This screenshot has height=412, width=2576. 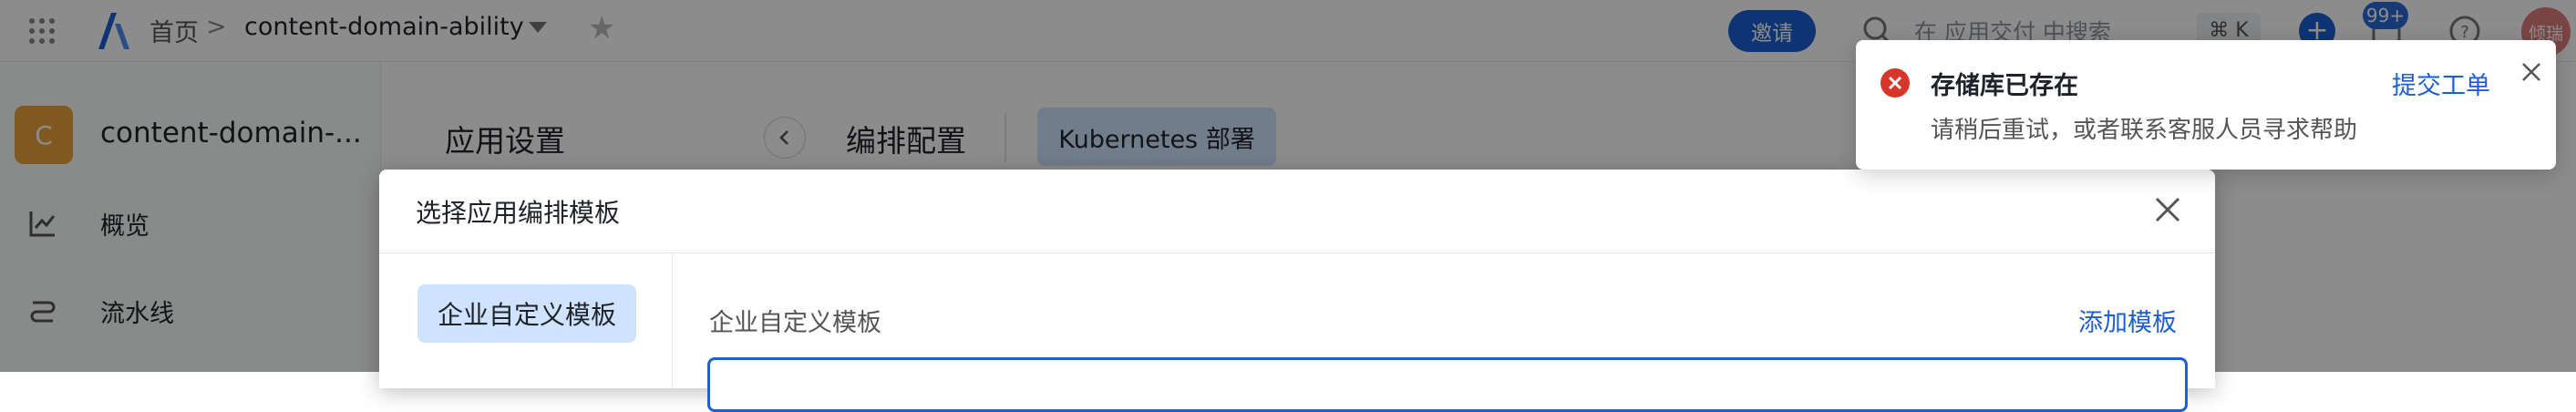 What do you see at coordinates (1447, 384) in the screenshot?
I see `template-card` at bounding box center [1447, 384].